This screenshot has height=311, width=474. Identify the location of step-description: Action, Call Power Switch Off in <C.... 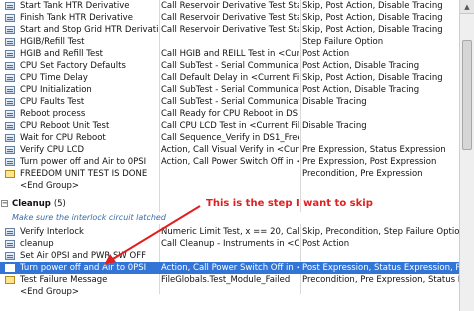
(230, 268).